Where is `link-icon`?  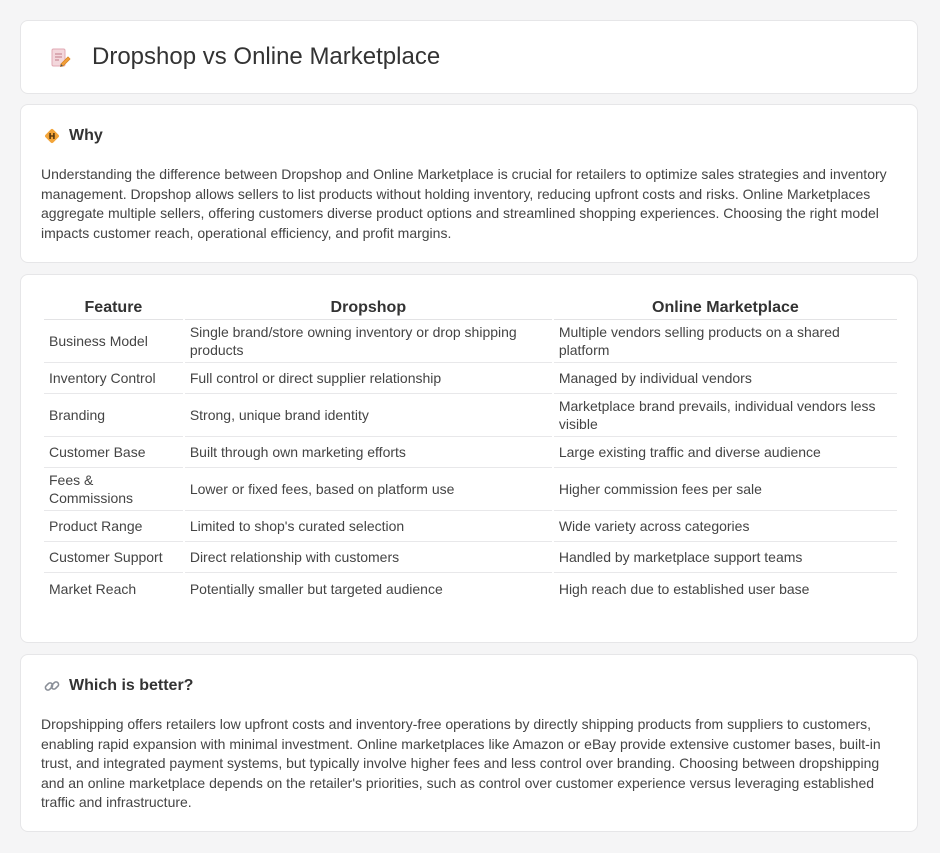
link-icon is located at coordinates (52, 686).